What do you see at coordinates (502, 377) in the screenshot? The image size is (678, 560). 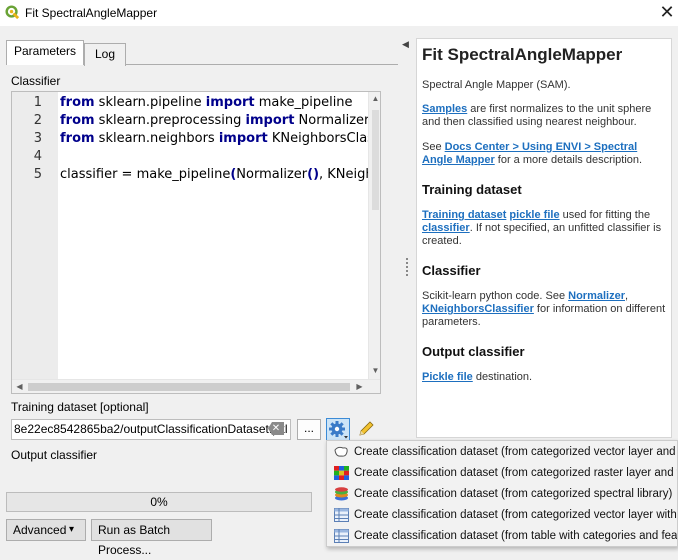 I see `output-suffix: destination.` at bounding box center [502, 377].